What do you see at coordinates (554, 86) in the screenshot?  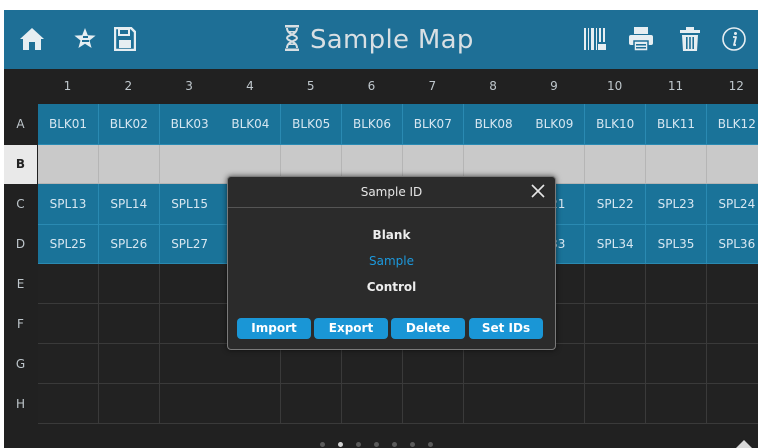 I see `column-header: 9` at bounding box center [554, 86].